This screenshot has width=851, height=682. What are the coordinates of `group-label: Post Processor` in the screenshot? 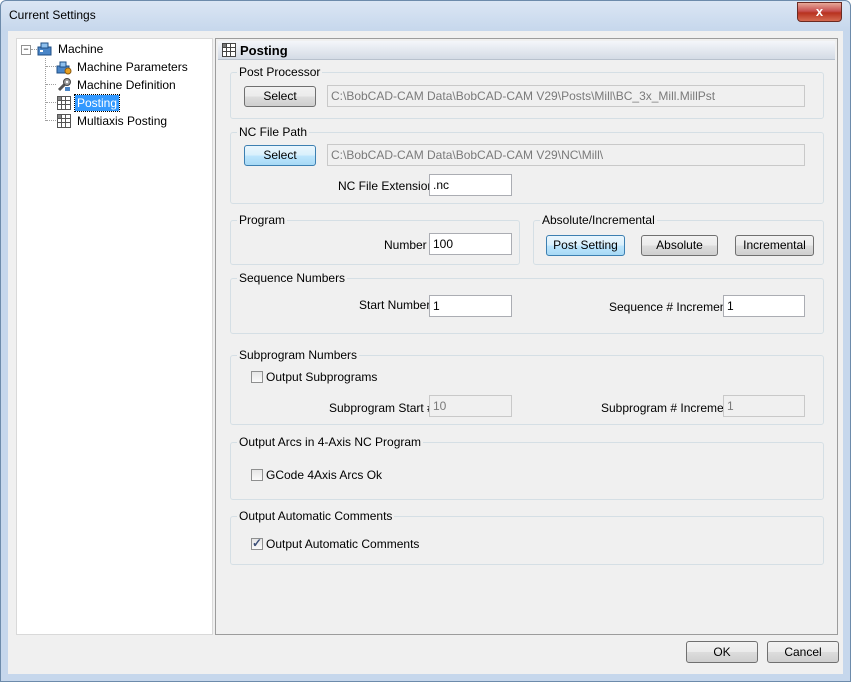 It's located at (280, 72).